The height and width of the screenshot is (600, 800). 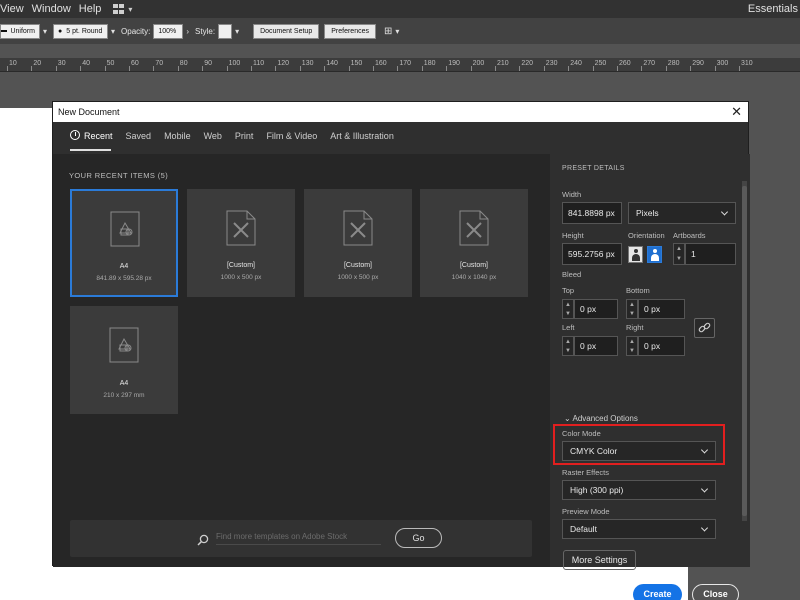 I want to click on ruler-tick-label: 140, so click(x=332, y=63).